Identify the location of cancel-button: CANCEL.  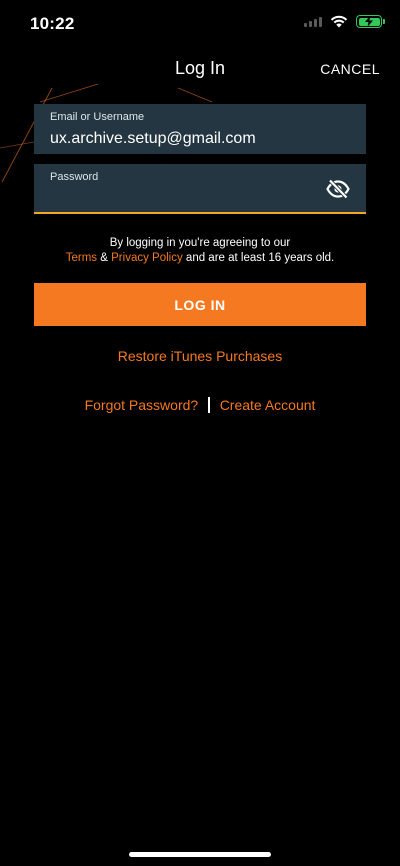
(350, 69).